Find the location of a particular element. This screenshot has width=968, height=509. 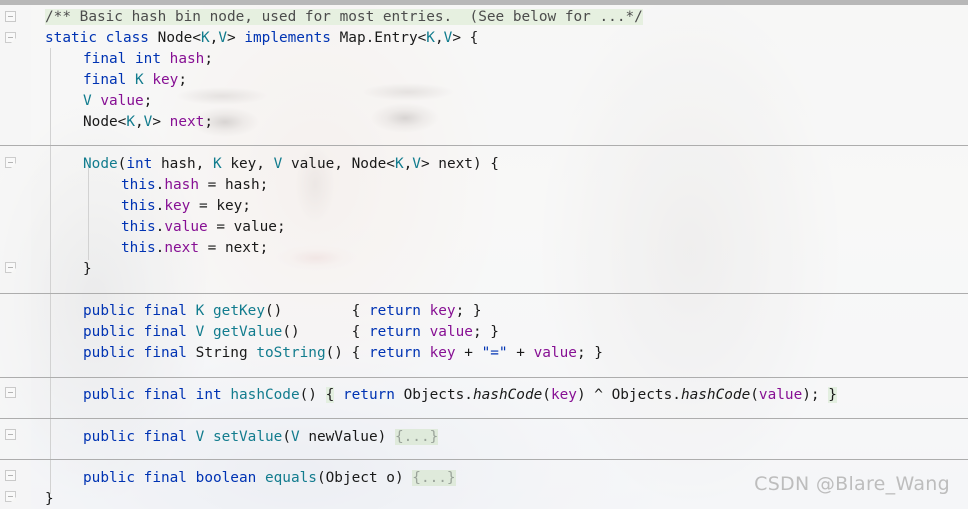

code-line-assign-key: this.key = key; is located at coordinates (484, 206).